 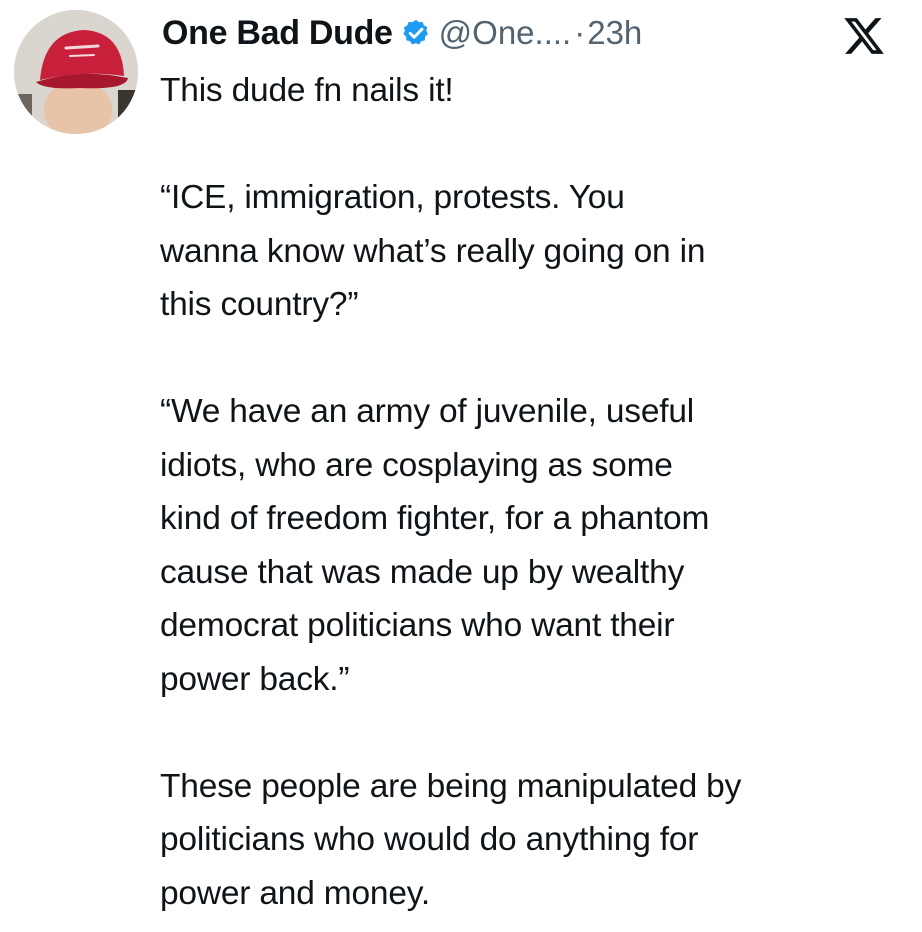 I want to click on avatar-image, so click(x=76, y=72).